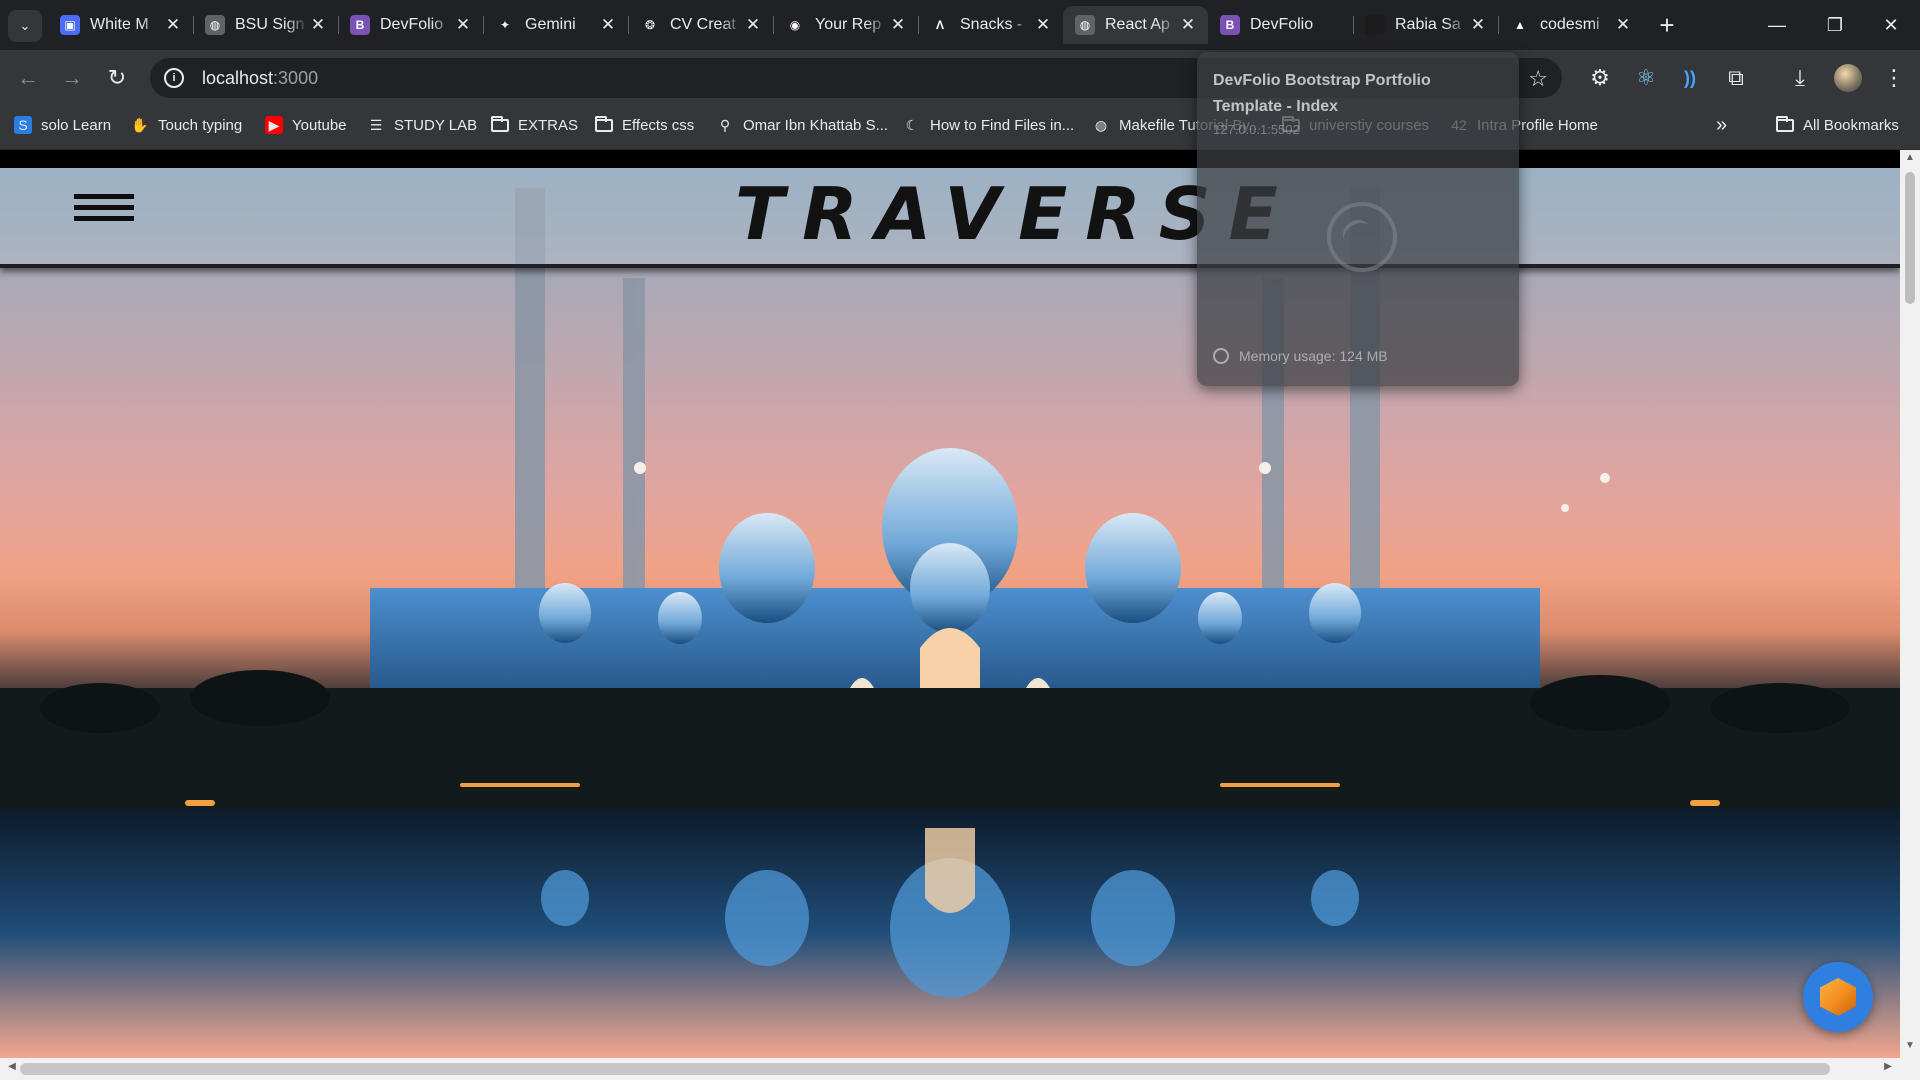  Describe the element at coordinates (1300, 356) in the screenshot. I see `hover-card-memory: Memory usage: 124 MB` at that location.